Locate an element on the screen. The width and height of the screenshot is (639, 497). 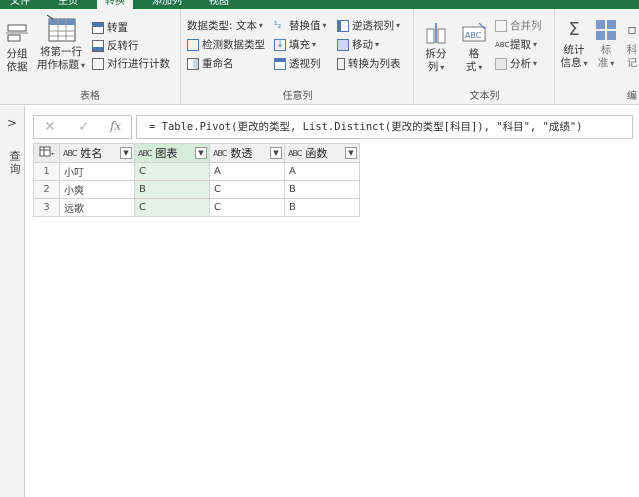
parse-button: 分析 ▾ is located at coordinates (516, 64).